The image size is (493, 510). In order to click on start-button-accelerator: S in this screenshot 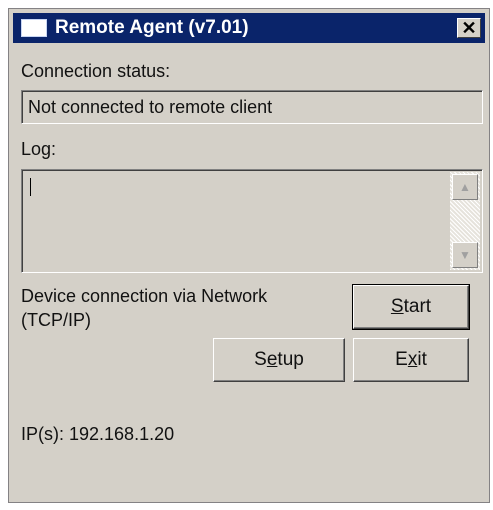, I will do `click(397, 306)`.